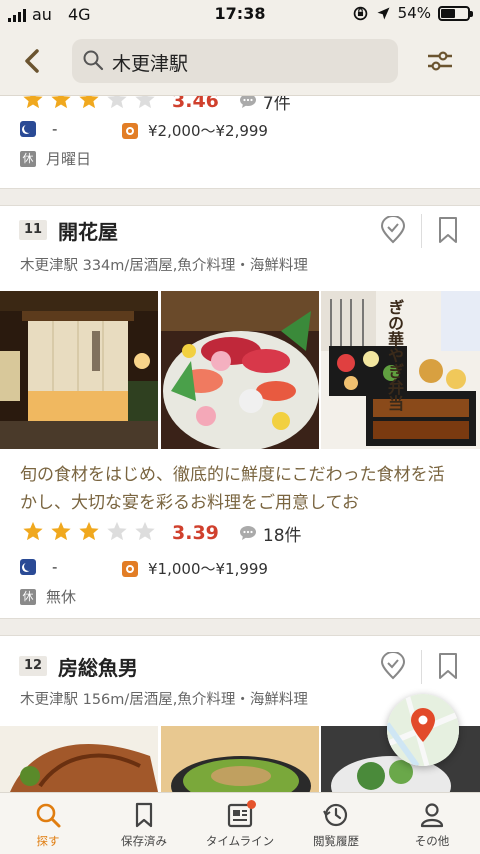 The image size is (480, 854). I want to click on map-pin-icon, so click(423, 730).